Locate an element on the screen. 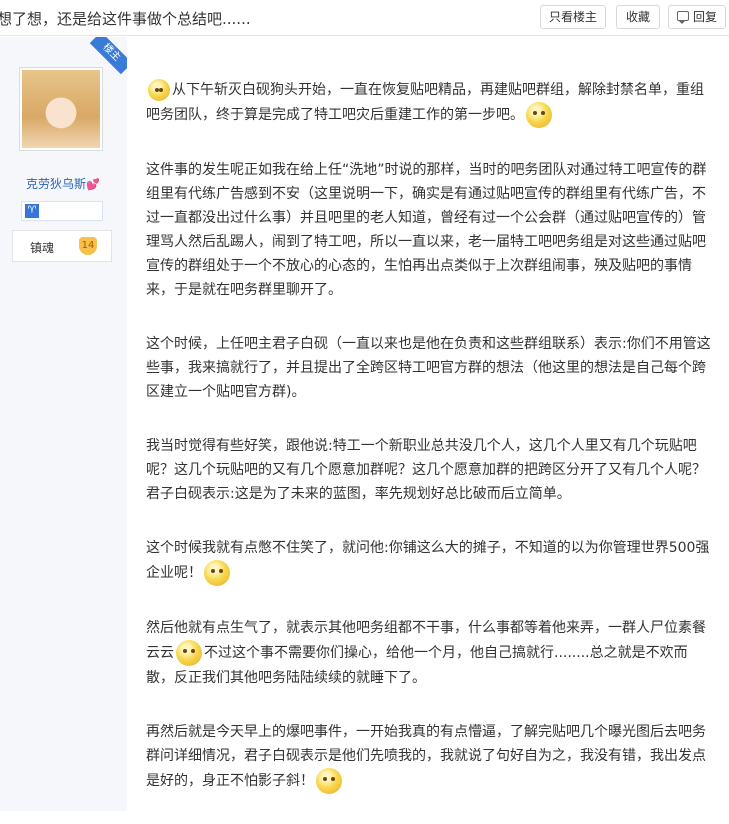 The image size is (729, 824). username: 克劳狄乌斯💕 is located at coordinates (63, 183).